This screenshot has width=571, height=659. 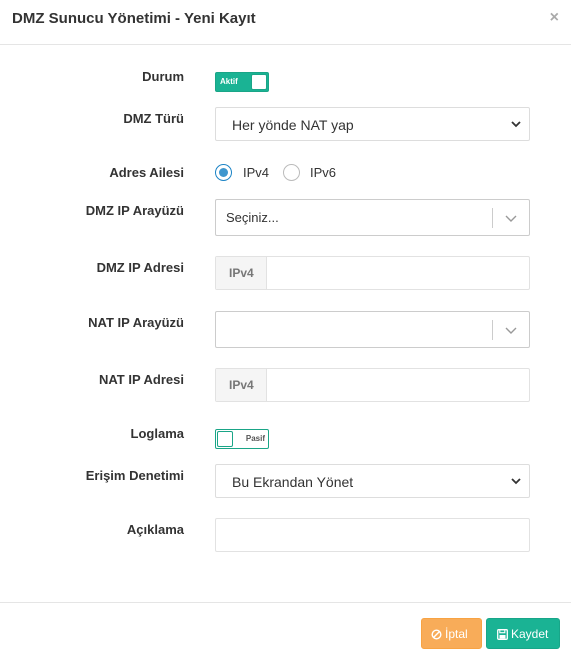 What do you see at coordinates (291, 172) in the screenshot?
I see `ipv6-radio` at bounding box center [291, 172].